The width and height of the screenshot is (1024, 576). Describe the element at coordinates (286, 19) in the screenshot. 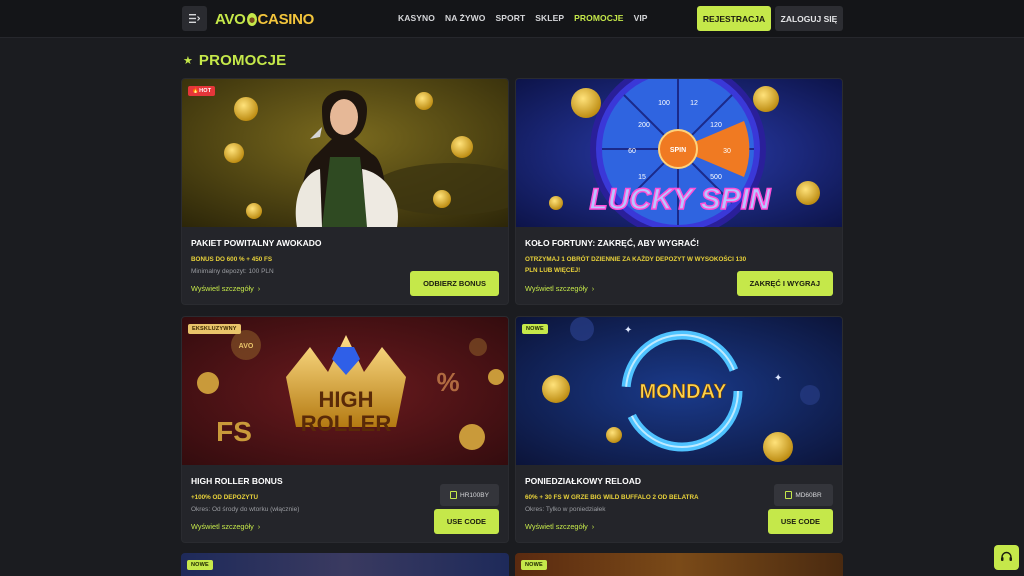

I see `logo-text-casino: CASINO` at that location.